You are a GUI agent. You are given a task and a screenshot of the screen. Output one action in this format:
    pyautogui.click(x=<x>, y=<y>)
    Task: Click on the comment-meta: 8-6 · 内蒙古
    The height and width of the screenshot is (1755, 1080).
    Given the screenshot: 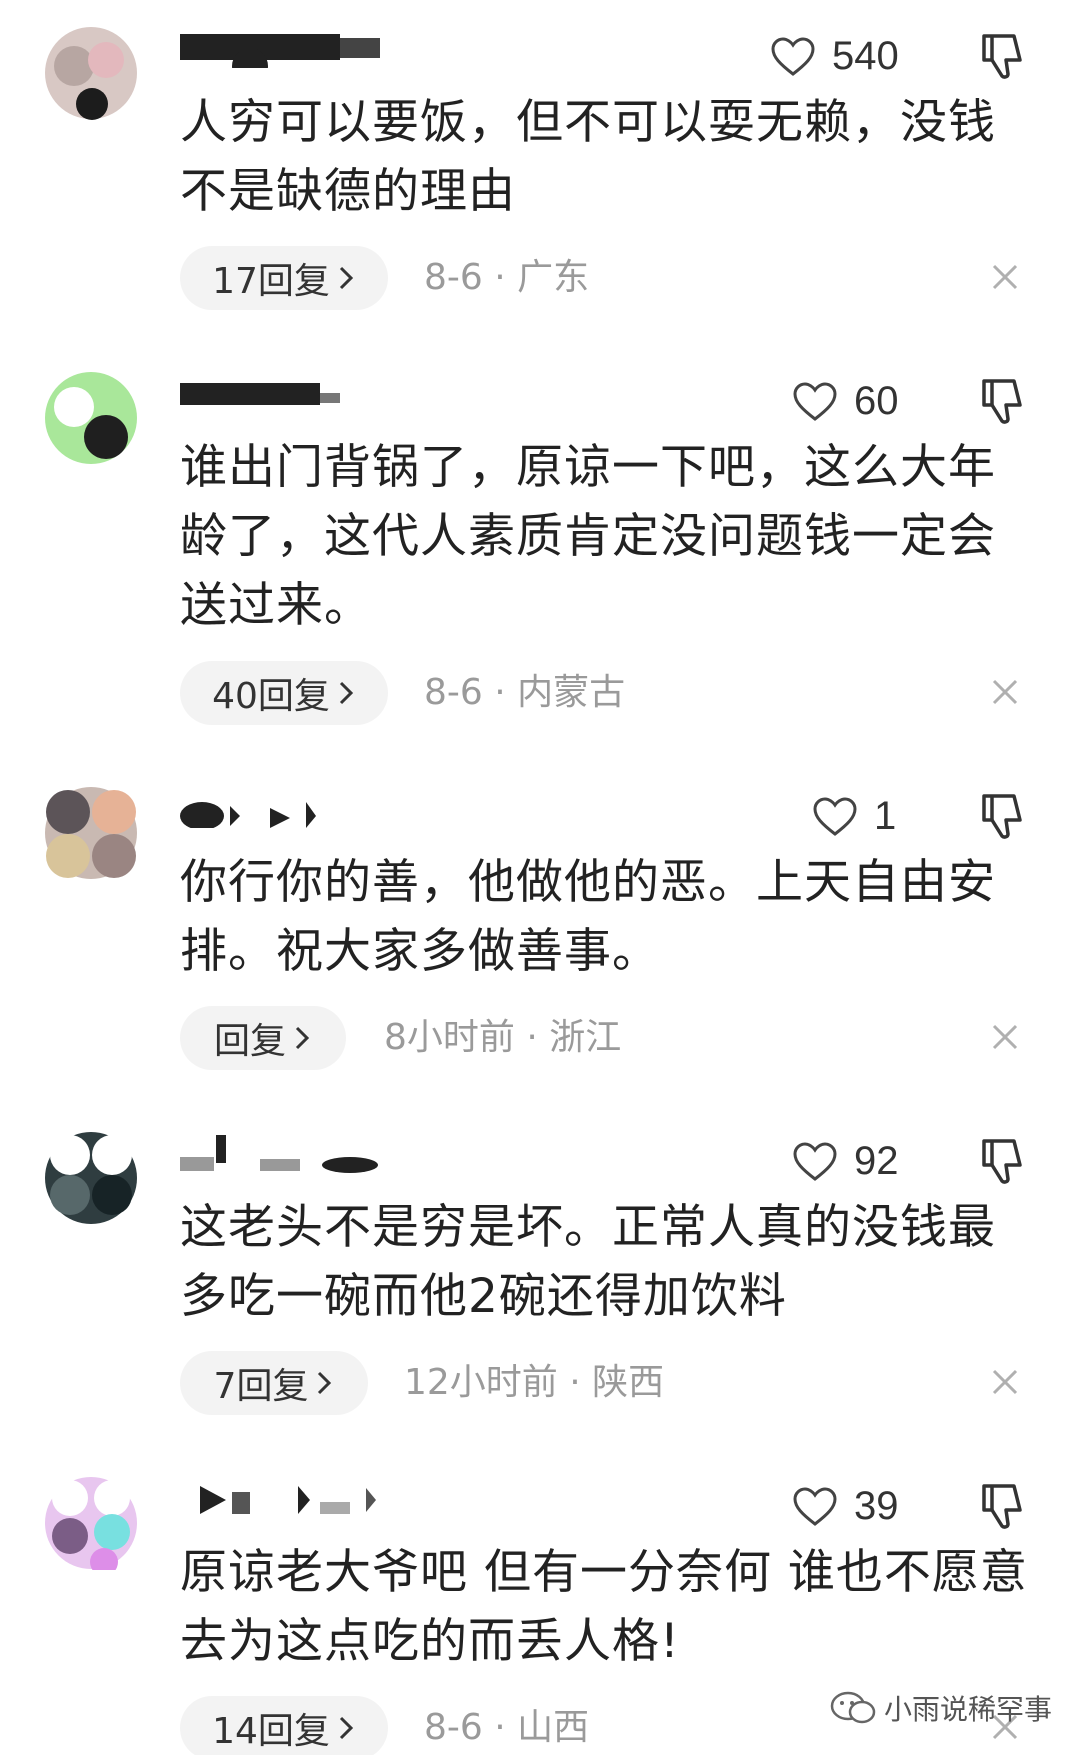 What is the action you would take?
    pyautogui.click(x=525, y=692)
    